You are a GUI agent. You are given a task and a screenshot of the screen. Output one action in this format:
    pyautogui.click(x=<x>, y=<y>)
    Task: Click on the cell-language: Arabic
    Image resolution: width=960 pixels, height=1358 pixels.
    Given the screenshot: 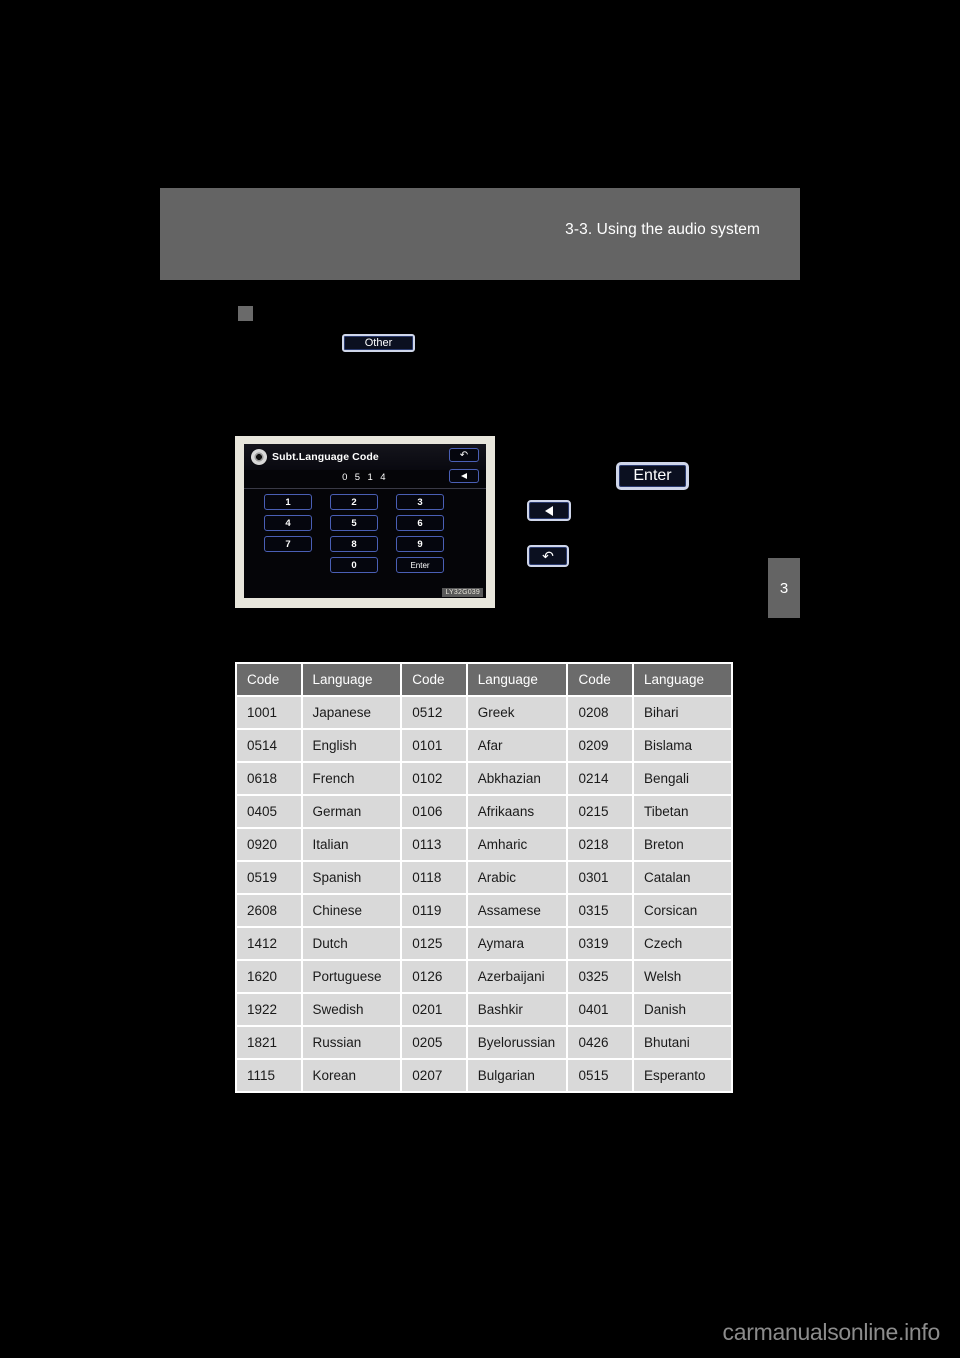 What is the action you would take?
    pyautogui.click(x=517, y=877)
    